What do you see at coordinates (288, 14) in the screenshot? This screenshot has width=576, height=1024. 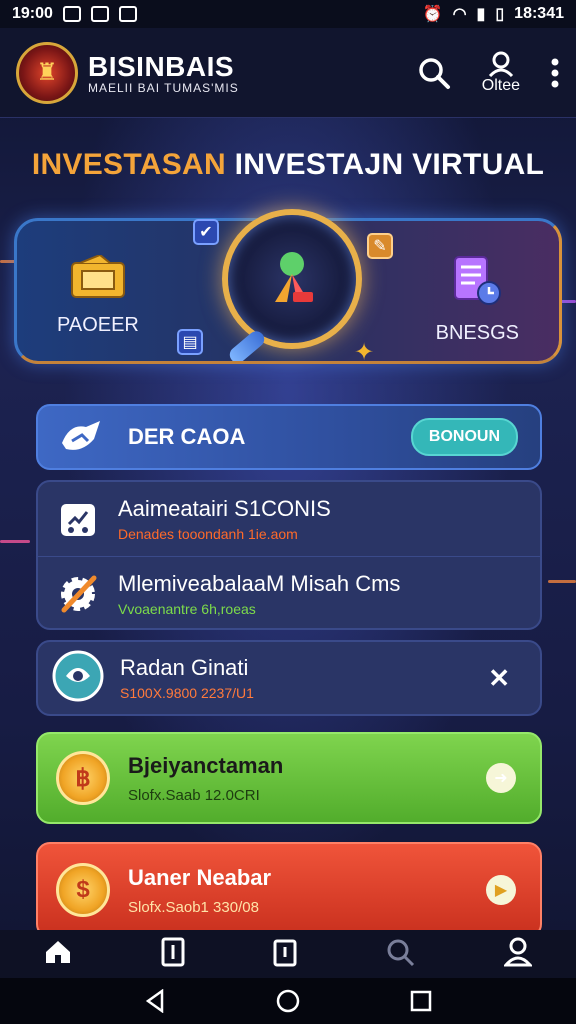 I see `status-bar: 19:00 ⏰ ◠ ▮ ▯ 18:341` at bounding box center [288, 14].